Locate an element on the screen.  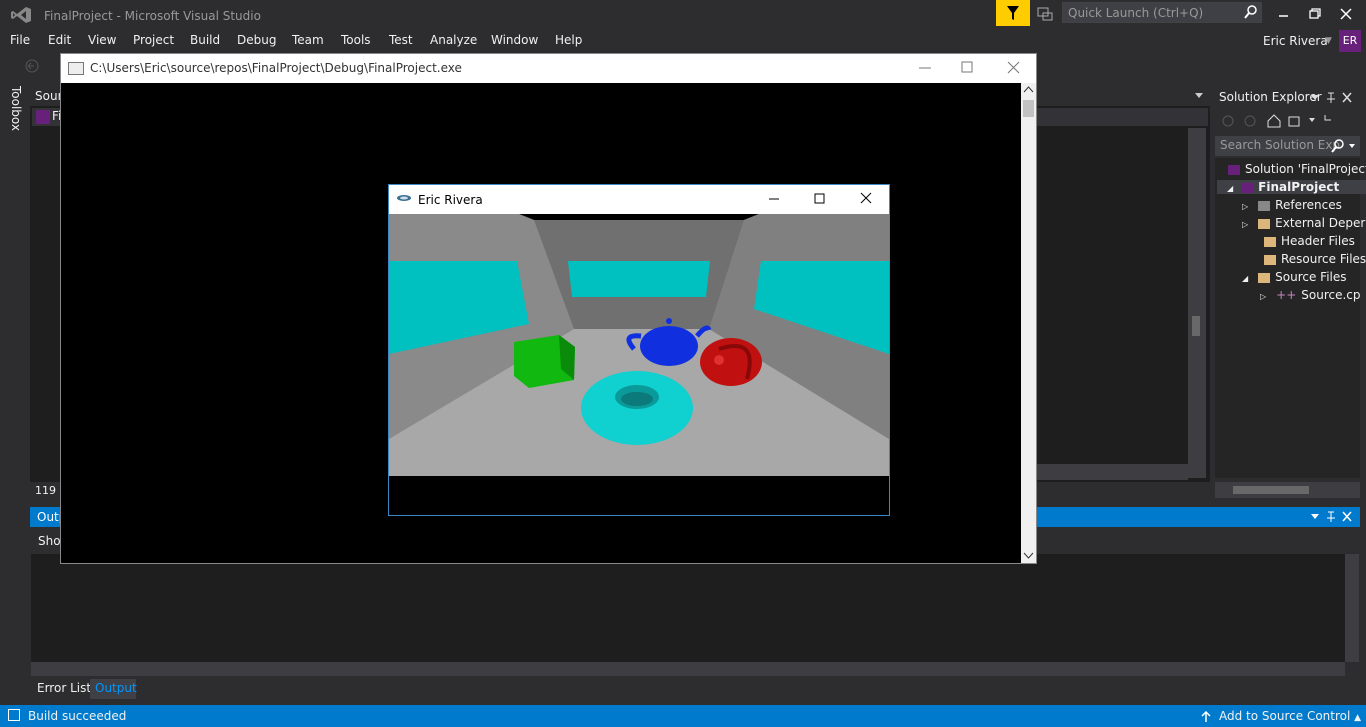
solution-icon is located at coordinates (1234, 169).